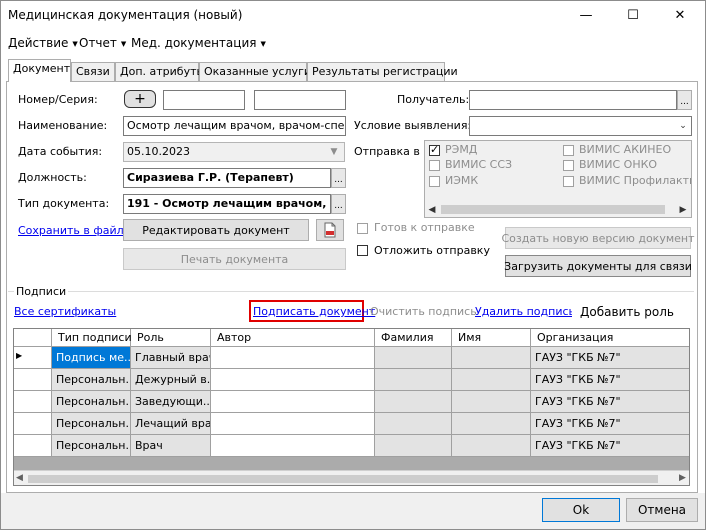 The image size is (706, 530). What do you see at coordinates (33, 358) in the screenshot?
I see `row-selector-icon: ▶` at bounding box center [33, 358].